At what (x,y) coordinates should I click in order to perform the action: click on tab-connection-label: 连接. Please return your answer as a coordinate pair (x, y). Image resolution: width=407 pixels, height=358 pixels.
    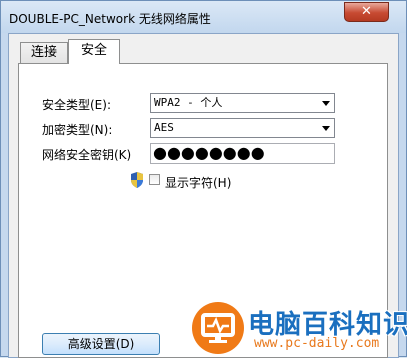
    Looking at the image, I should click on (43, 52).